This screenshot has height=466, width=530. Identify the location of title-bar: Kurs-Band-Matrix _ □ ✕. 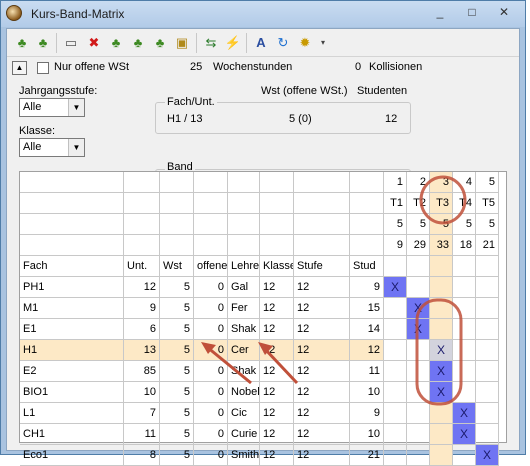
(263, 14).